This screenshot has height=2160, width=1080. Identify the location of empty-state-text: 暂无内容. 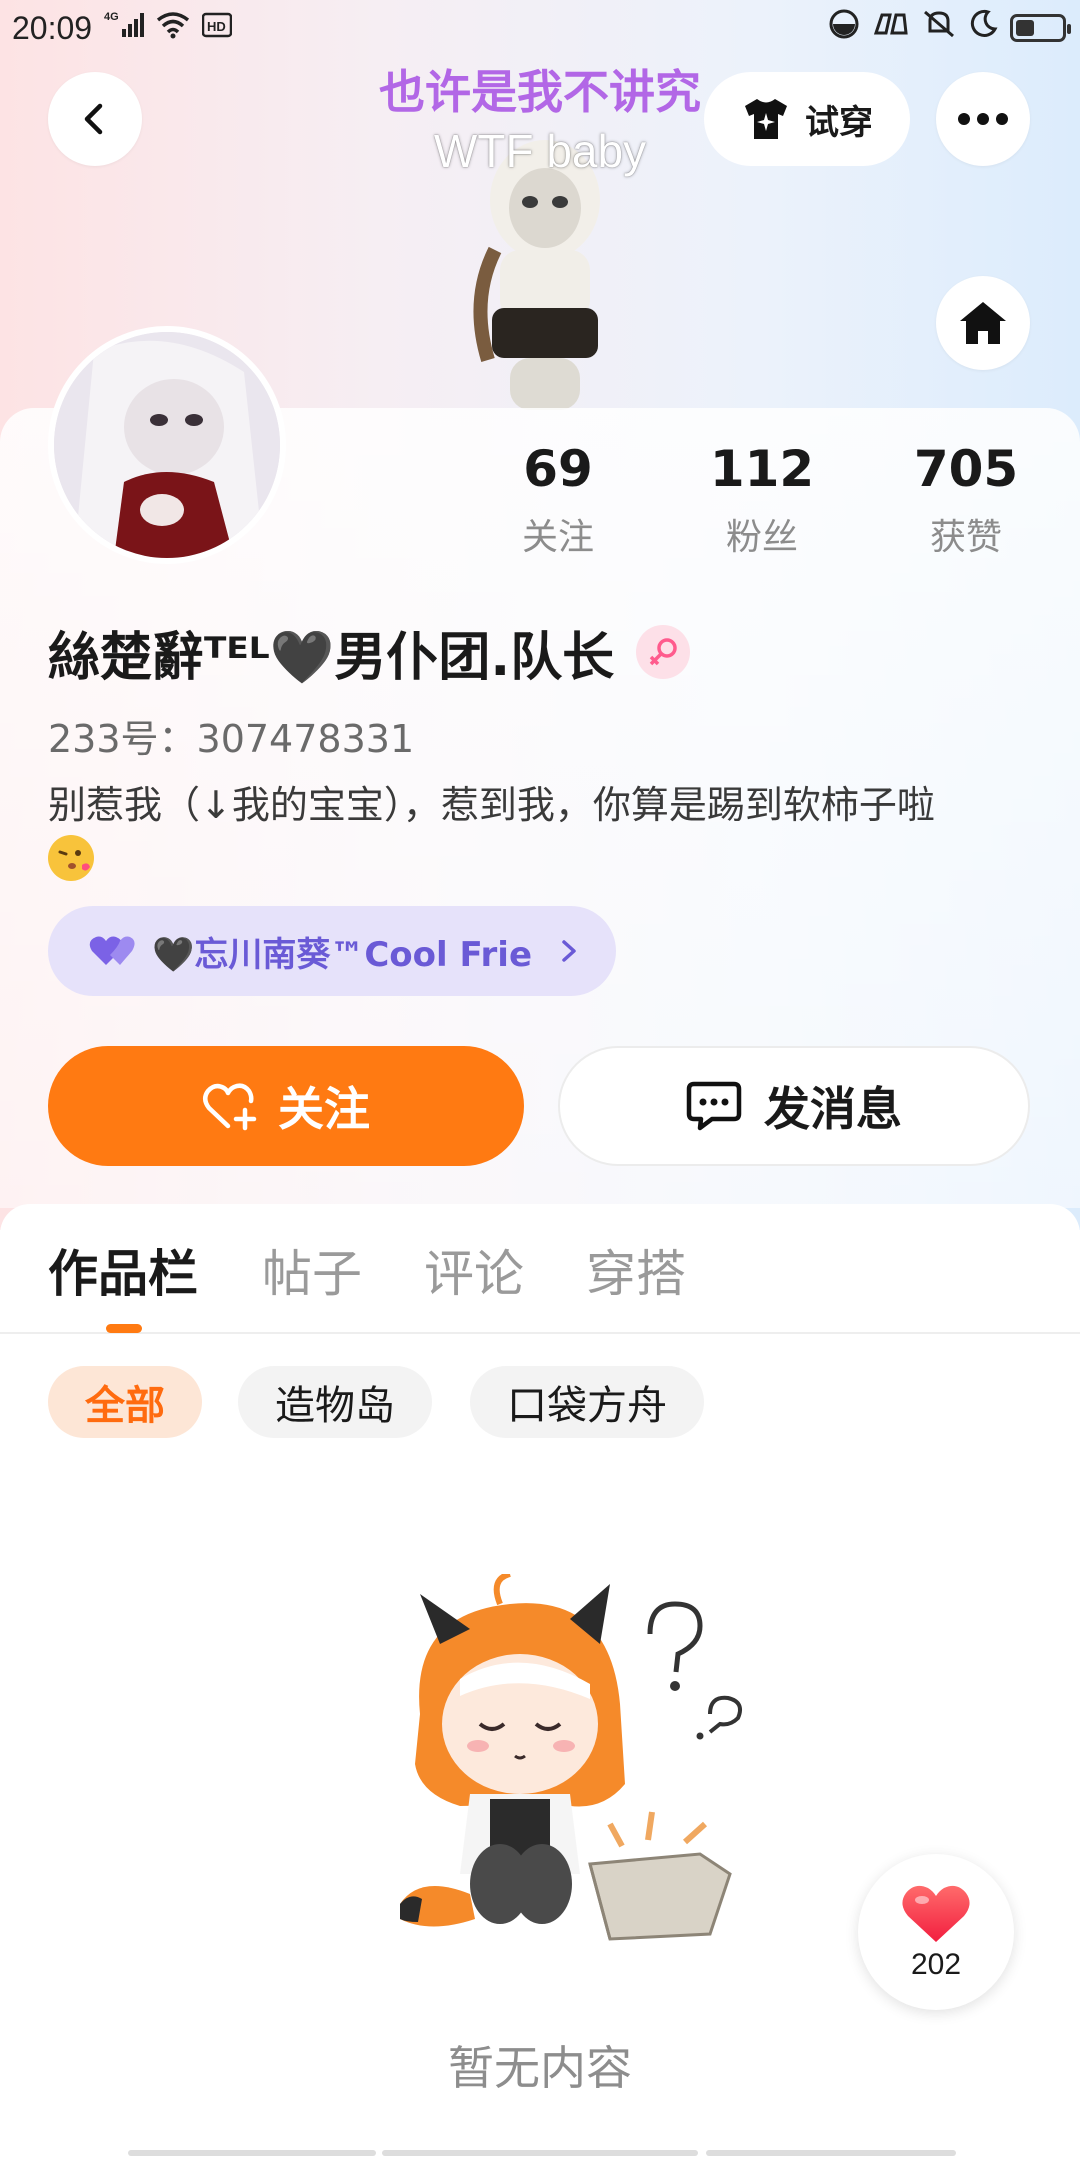
(540, 2068).